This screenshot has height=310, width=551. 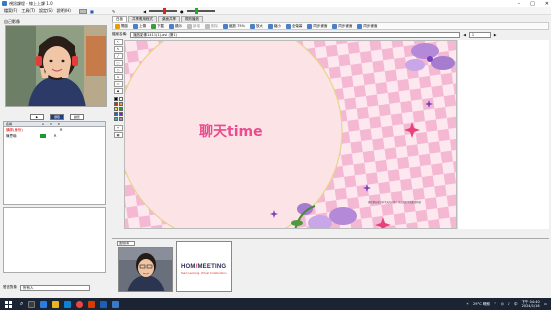 What do you see at coordinates (118, 77) in the screenshot?
I see `text-tool-icon: A` at bounding box center [118, 77].